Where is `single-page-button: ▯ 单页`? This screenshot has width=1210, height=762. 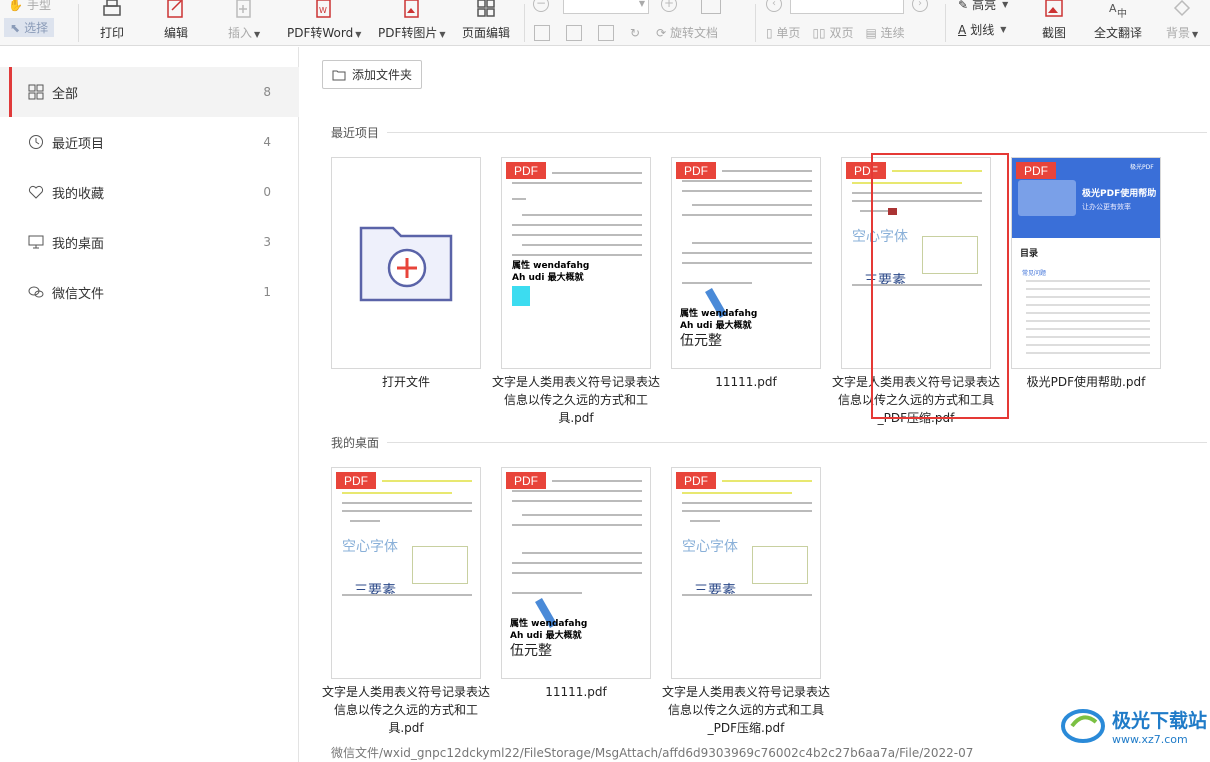 single-page-button: ▯ 单页 is located at coordinates (783, 32).